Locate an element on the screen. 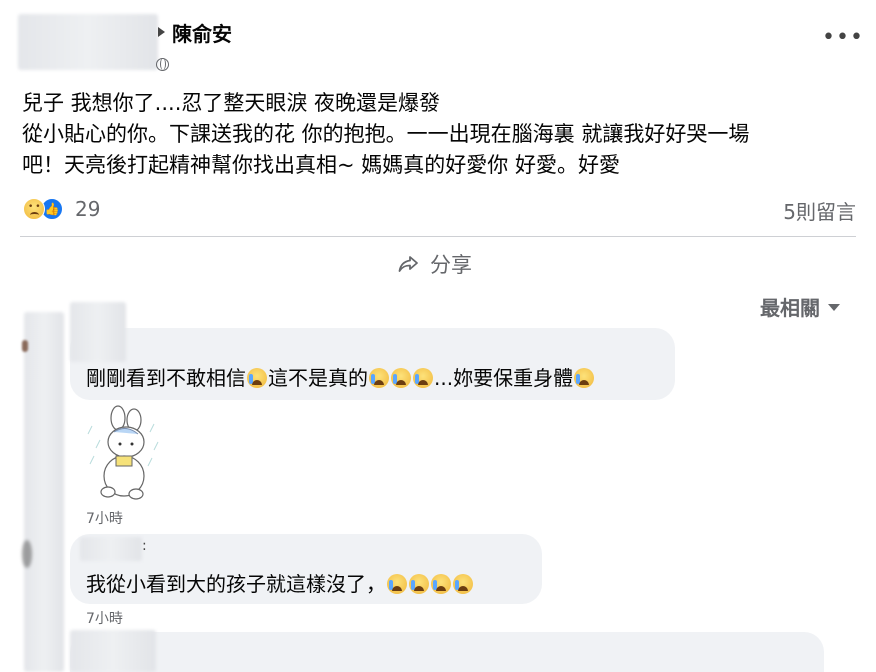 The width and height of the screenshot is (876, 672). post-line: 從小貼心的你。下課送我的花 你的抱抱。一一出現在腦海裏 就讓我好好哭一場 is located at coordinates (386, 134).